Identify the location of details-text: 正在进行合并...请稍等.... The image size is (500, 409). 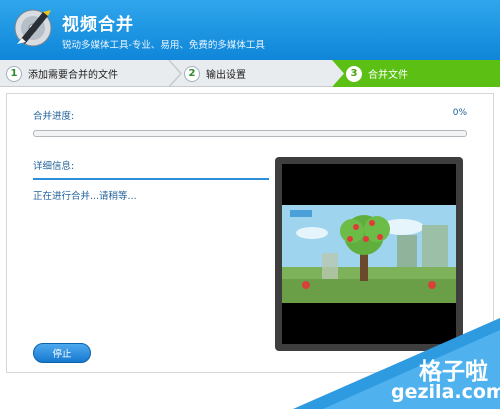
(85, 196).